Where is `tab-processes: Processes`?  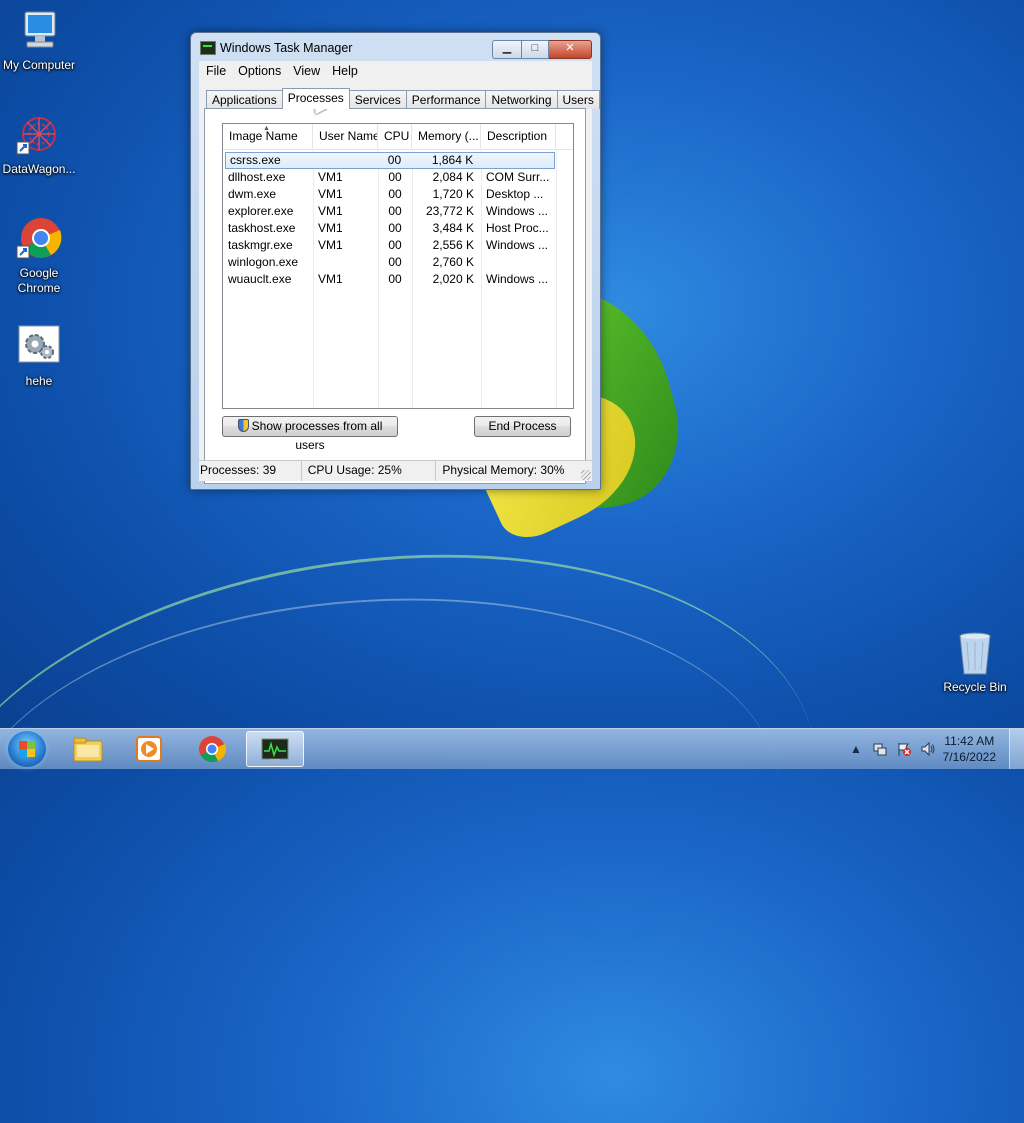 tab-processes: Processes is located at coordinates (315, 98).